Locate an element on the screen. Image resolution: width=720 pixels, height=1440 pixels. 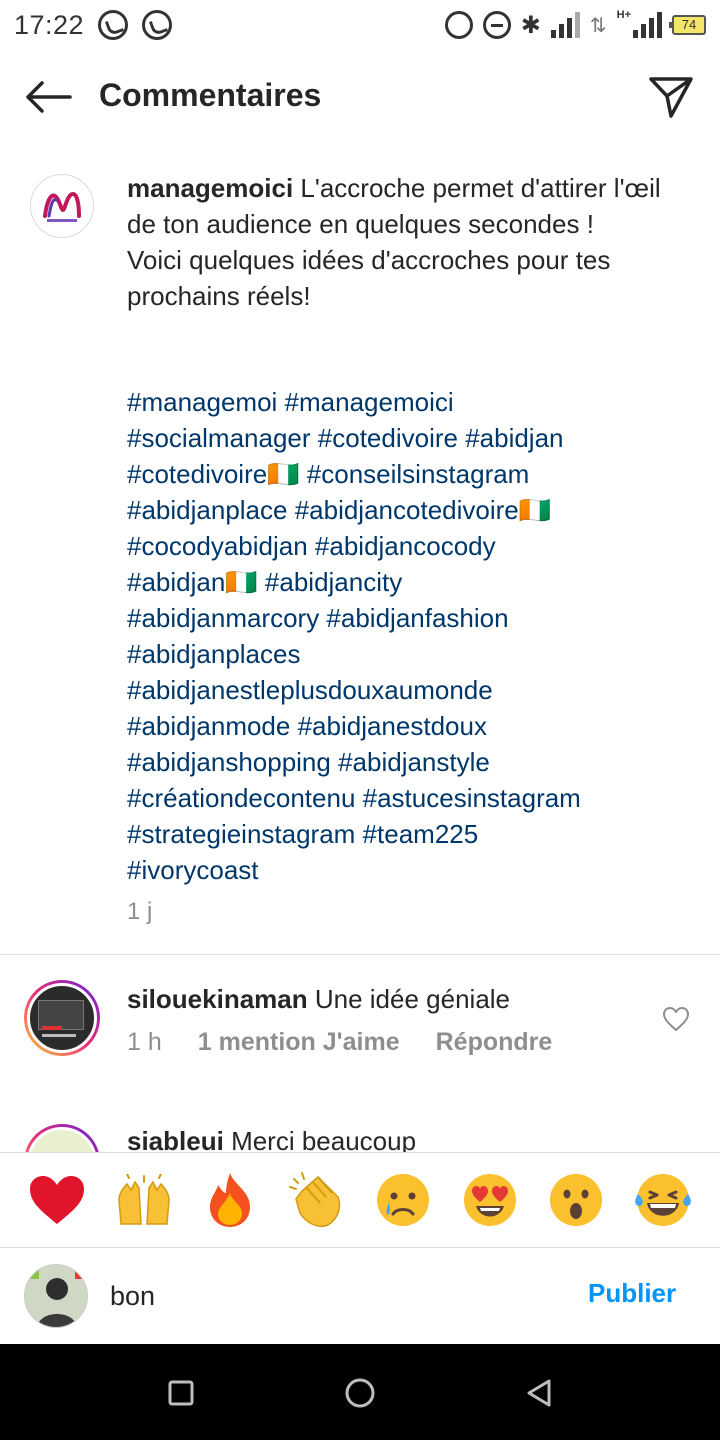
red-heart-icon is located at coordinates (57, 1200).